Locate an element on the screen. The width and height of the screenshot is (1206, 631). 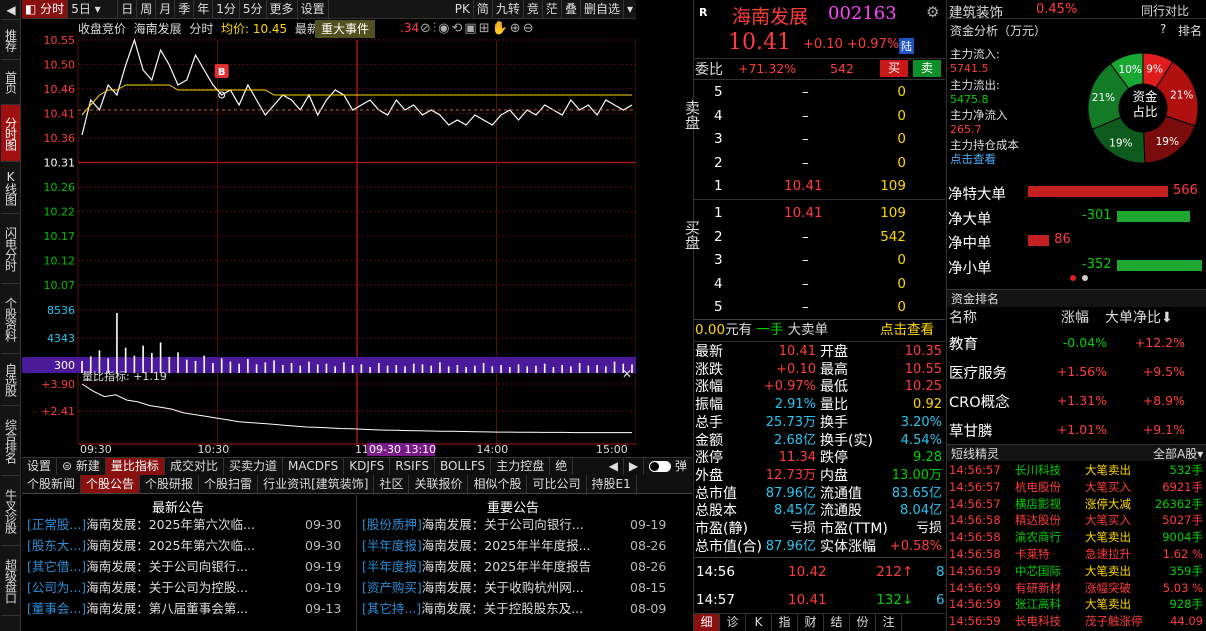
collapse-icon: ◀ is located at coordinates (10, 10).